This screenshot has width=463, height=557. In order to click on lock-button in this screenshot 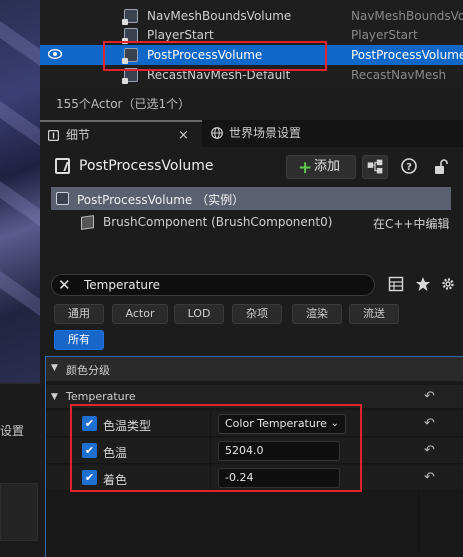, I will do `click(439, 167)`.